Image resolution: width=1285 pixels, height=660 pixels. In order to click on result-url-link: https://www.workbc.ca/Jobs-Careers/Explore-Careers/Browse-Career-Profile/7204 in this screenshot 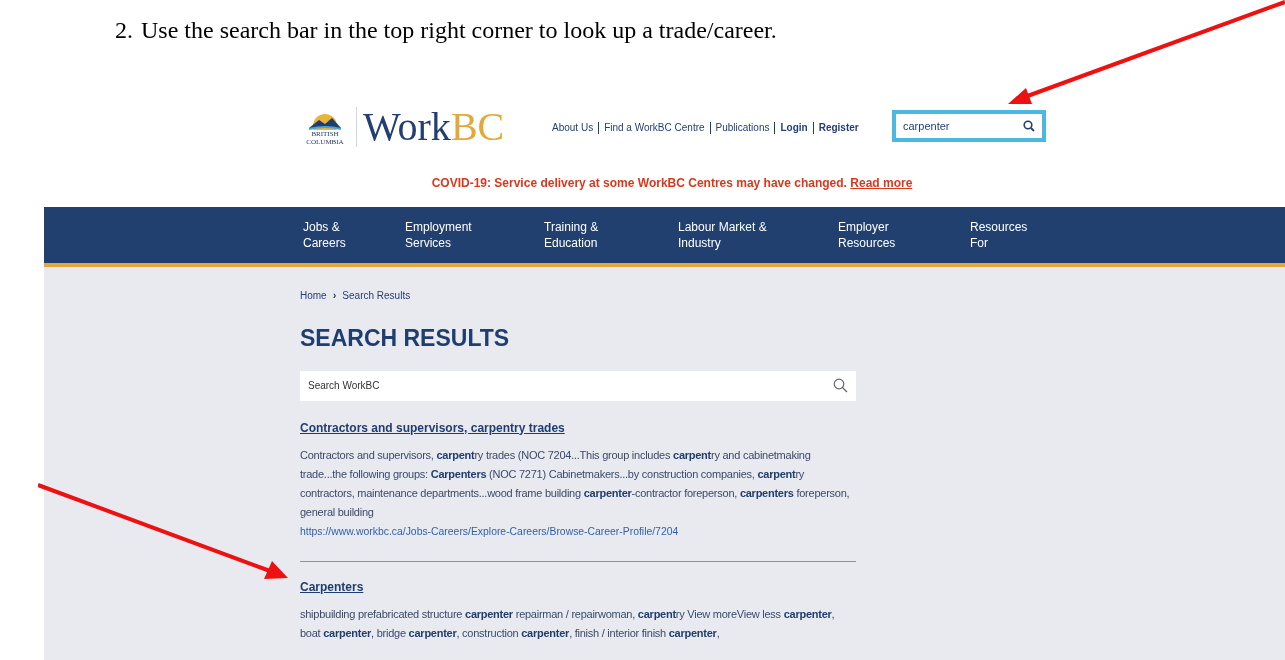, I will do `click(578, 531)`.